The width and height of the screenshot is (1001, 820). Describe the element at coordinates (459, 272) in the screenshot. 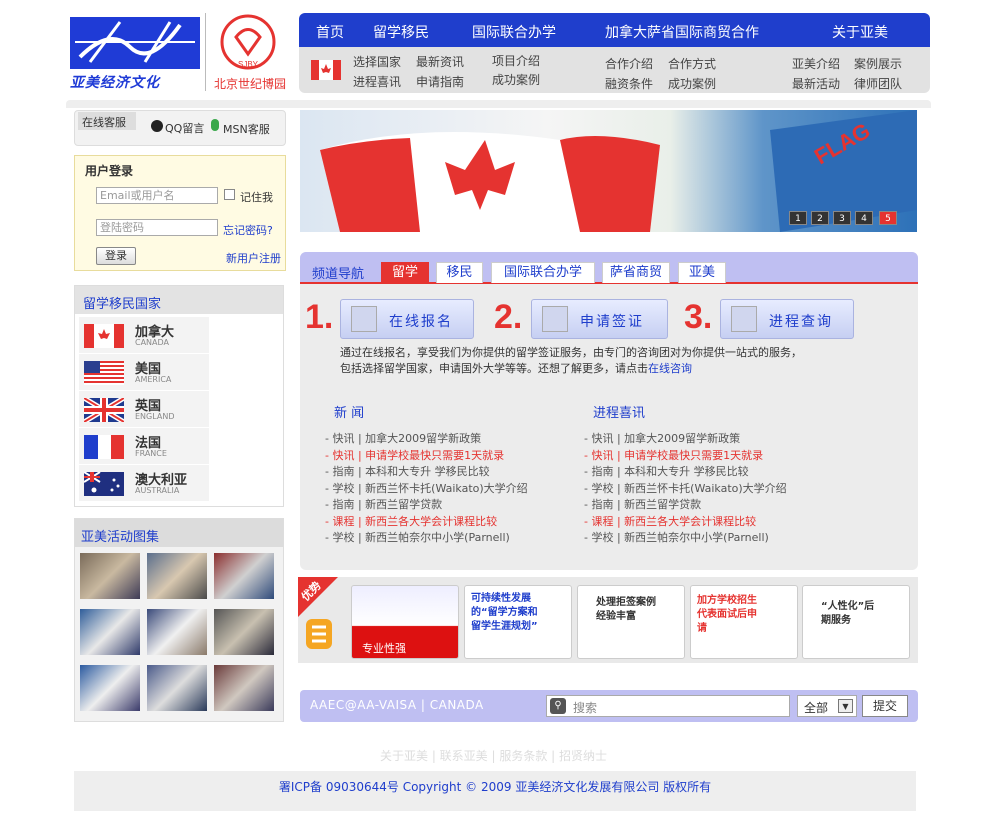

I see `tab-immigration: 移民` at that location.